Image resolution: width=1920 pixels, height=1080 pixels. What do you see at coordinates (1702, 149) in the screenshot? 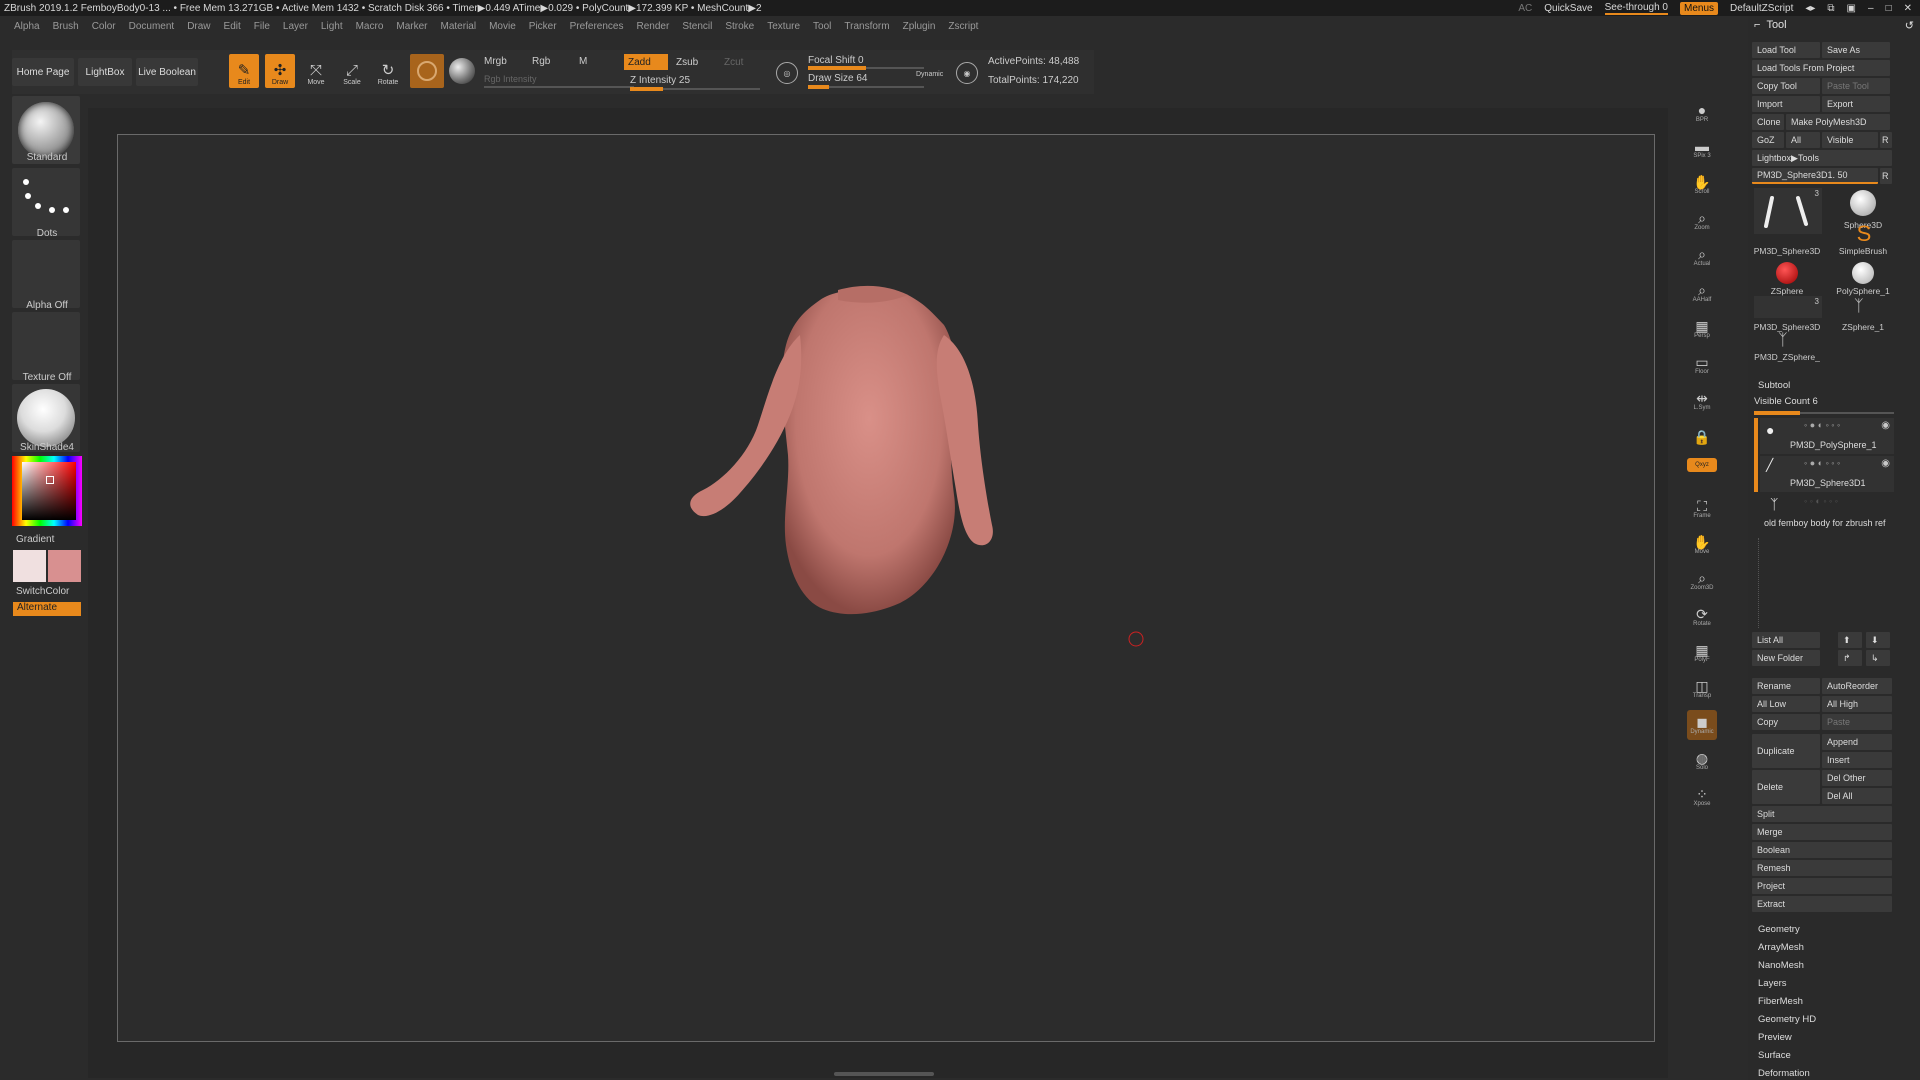
I see `view-spix-button: ▬ SPix 3` at bounding box center [1702, 149].